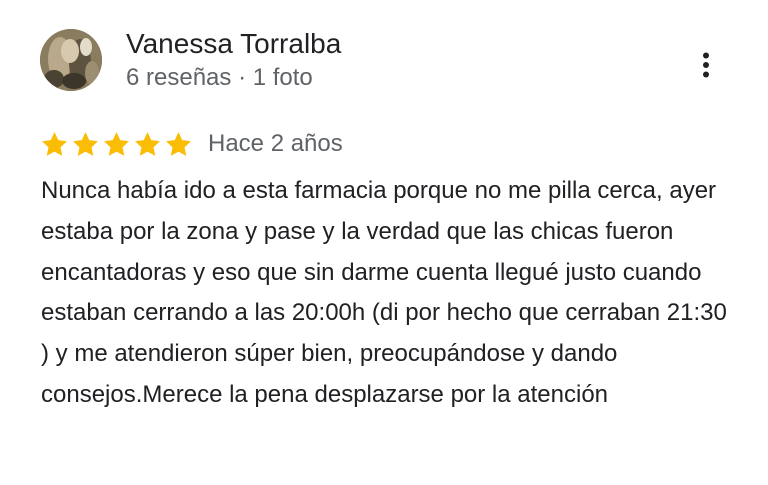 This screenshot has height=485, width=768. I want to click on reviewer-meta: 6 reseñas · 1 foto, so click(219, 78).